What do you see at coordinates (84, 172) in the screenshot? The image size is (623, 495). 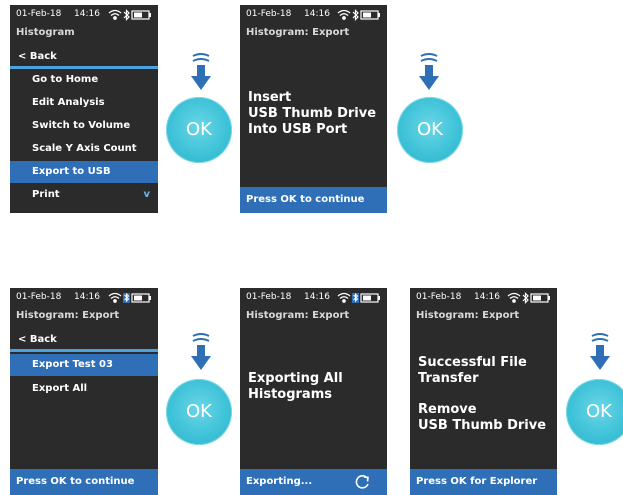 I see `menu-item-export-to-usb: Export to USB` at bounding box center [84, 172].